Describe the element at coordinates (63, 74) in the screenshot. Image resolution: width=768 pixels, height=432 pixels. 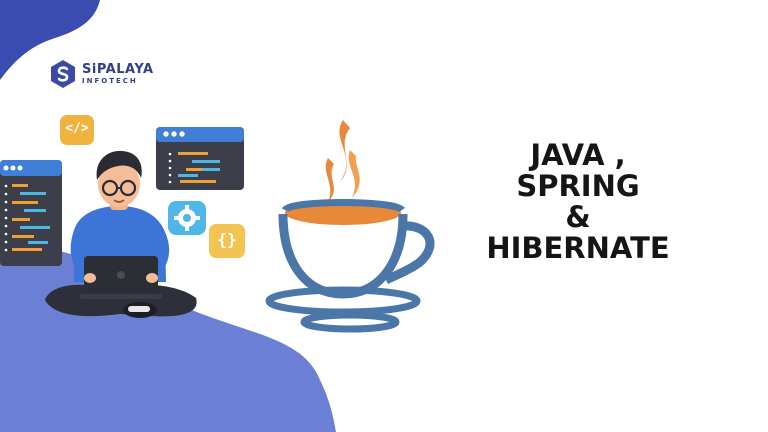
I see `brand-hexagon-icon` at that location.